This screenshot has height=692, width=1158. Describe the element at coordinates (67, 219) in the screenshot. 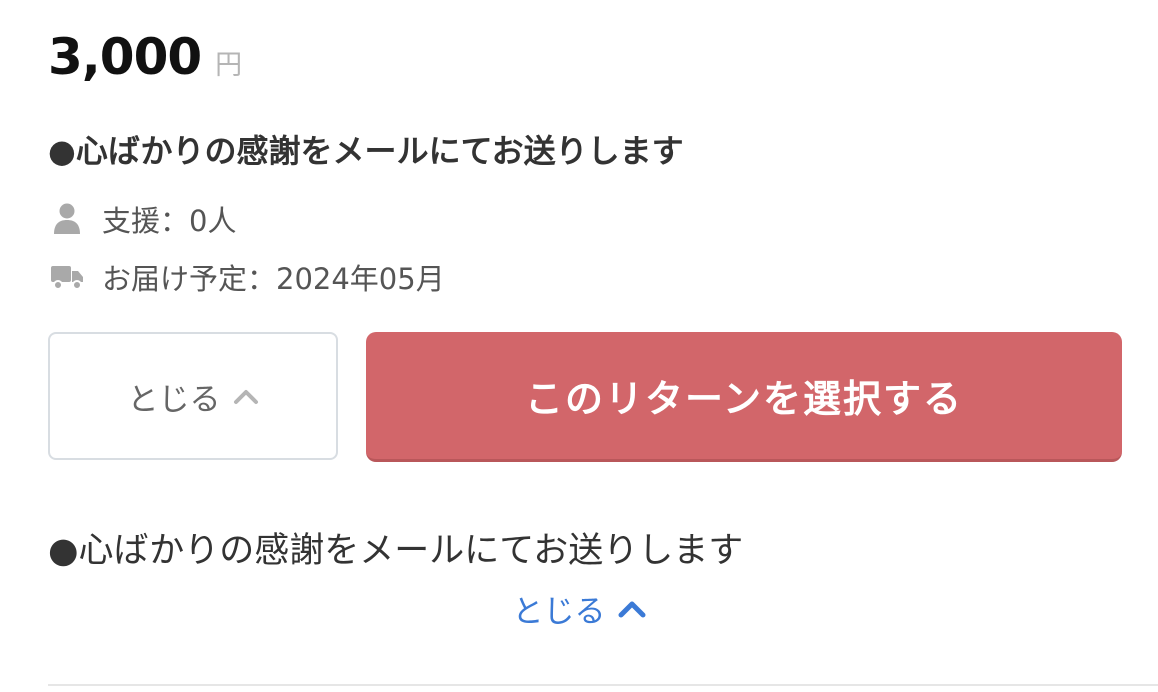

I see `person-icon` at that location.